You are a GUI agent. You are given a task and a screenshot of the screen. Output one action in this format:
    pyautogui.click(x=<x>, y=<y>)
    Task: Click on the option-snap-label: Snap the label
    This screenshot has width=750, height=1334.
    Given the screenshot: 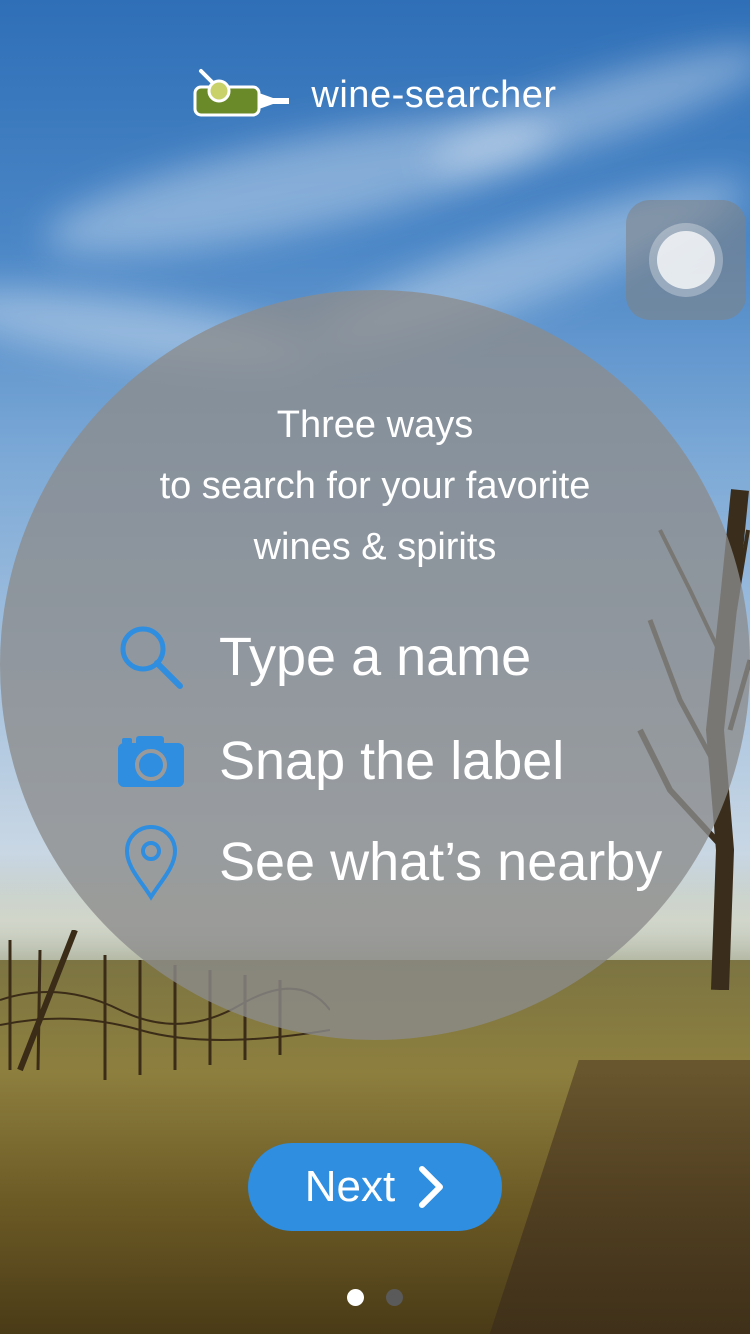 What is the action you would take?
    pyautogui.click(x=339, y=761)
    